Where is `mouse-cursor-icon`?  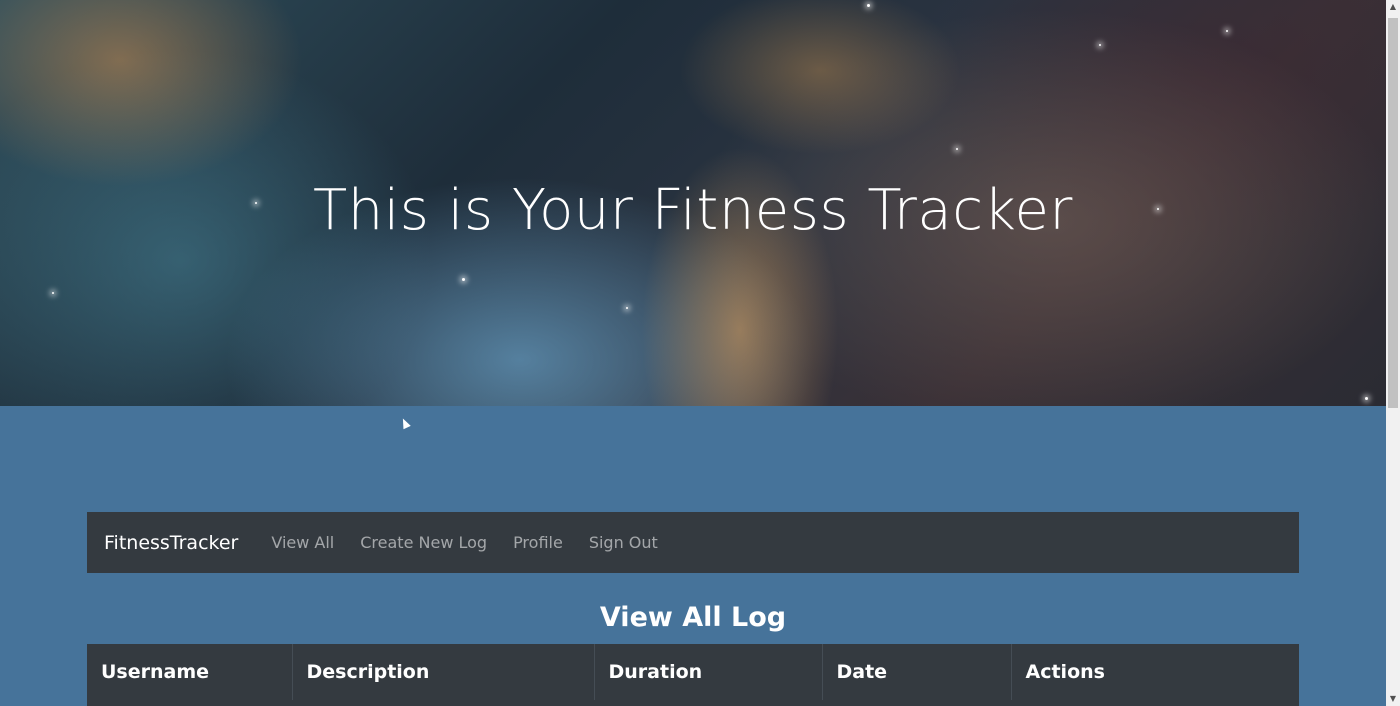 mouse-cursor-icon is located at coordinates (405, 423).